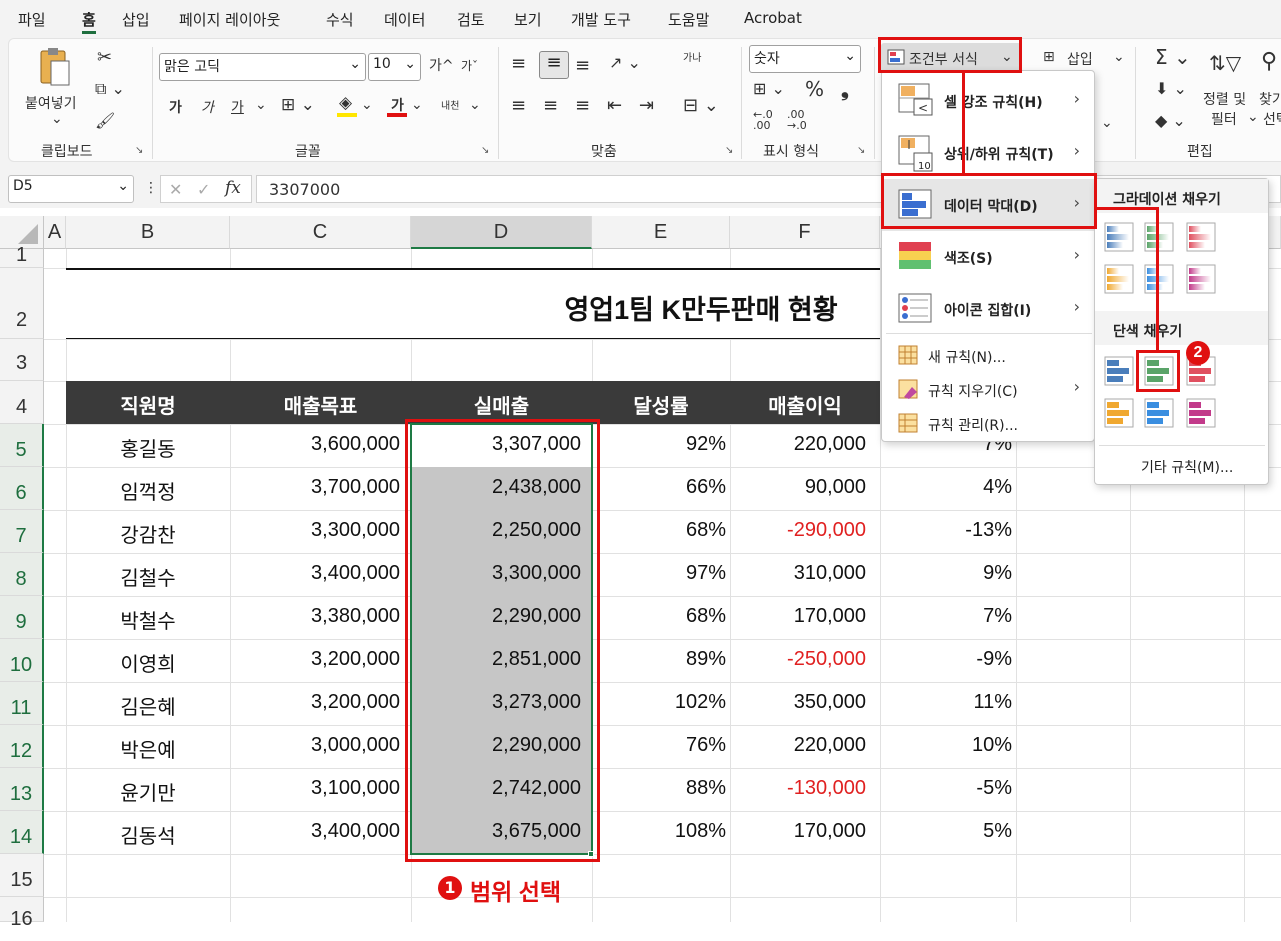  What do you see at coordinates (496, 530) in the screenshot?
I see `cell-actual-7: 2,250,000` at bounding box center [496, 530].